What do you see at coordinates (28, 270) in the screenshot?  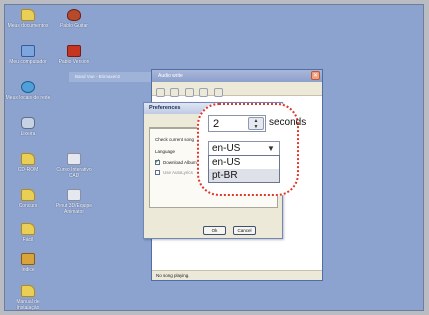 I see `desktop-icon-label: Índice` at bounding box center [28, 270].